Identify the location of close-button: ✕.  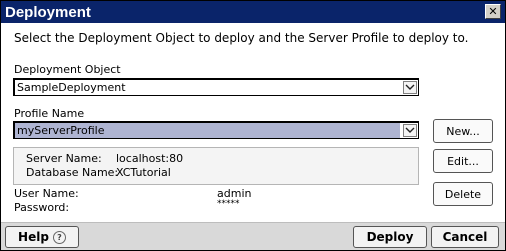
(493, 11).